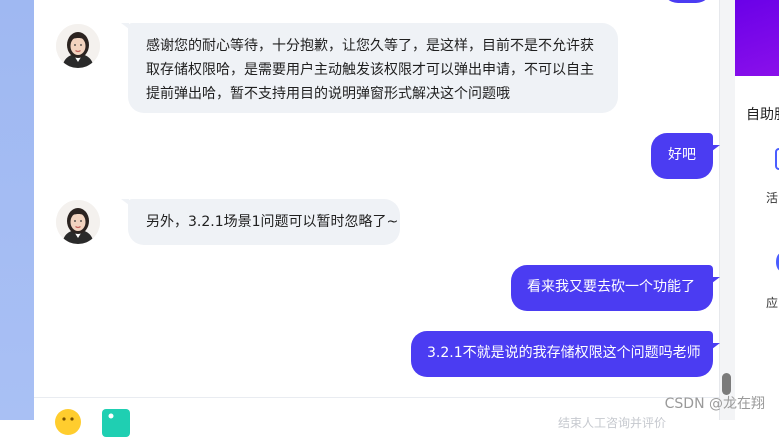 This screenshot has height=441, width=779. Describe the element at coordinates (762, 115) in the screenshot. I see `self-service-title: 自助服` at that location.